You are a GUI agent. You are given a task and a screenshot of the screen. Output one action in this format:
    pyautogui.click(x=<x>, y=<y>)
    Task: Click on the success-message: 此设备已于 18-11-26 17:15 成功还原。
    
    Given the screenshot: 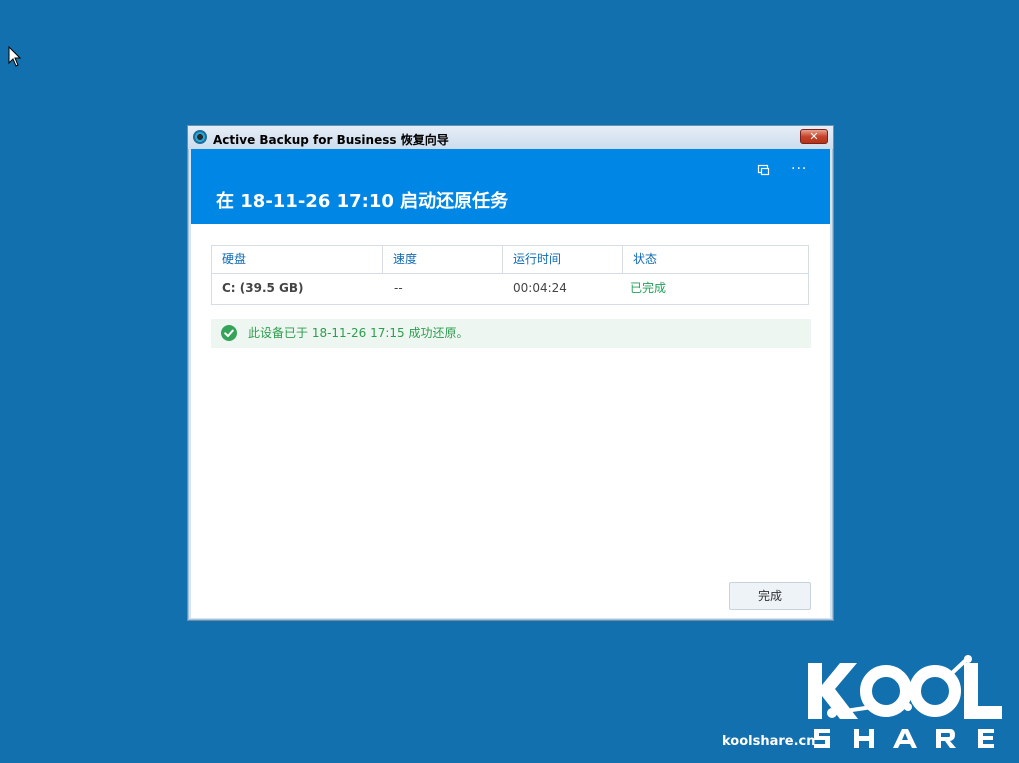 What is the action you would take?
    pyautogui.click(x=358, y=333)
    